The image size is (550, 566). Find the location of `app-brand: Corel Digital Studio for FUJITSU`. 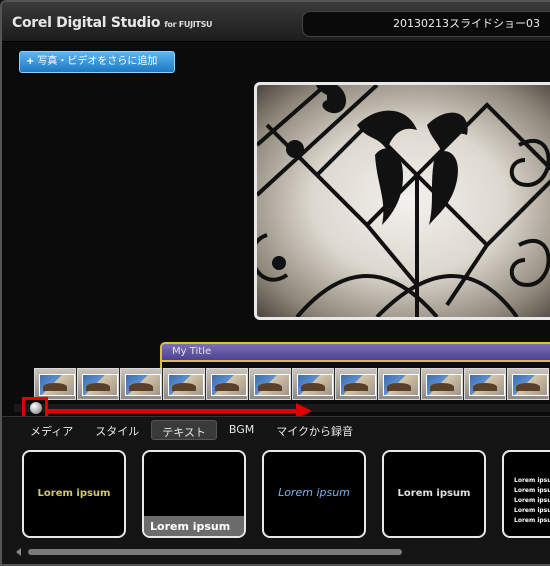

app-brand: Corel Digital Studio for FUJITSU is located at coordinates (112, 23).